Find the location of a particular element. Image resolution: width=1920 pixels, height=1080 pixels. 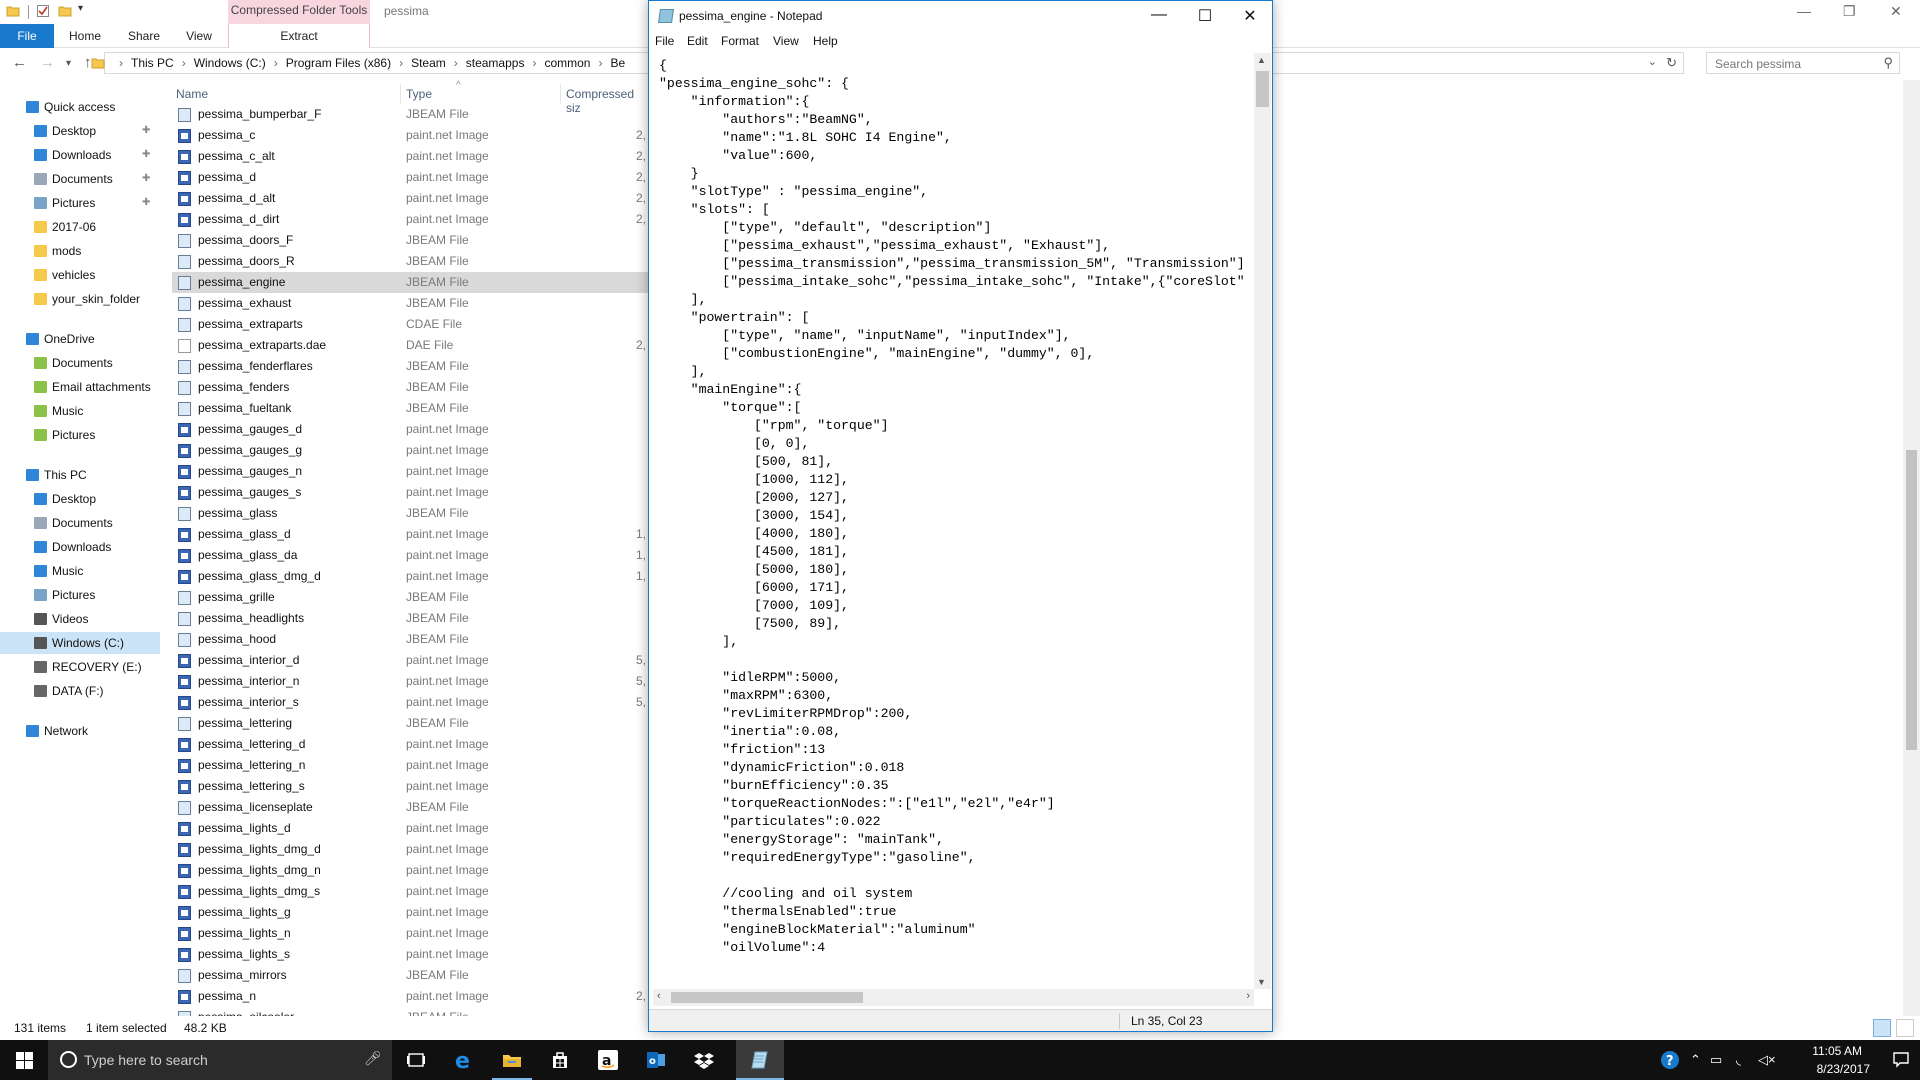

scroll-up-icon: ▲ is located at coordinates (1261, 60).